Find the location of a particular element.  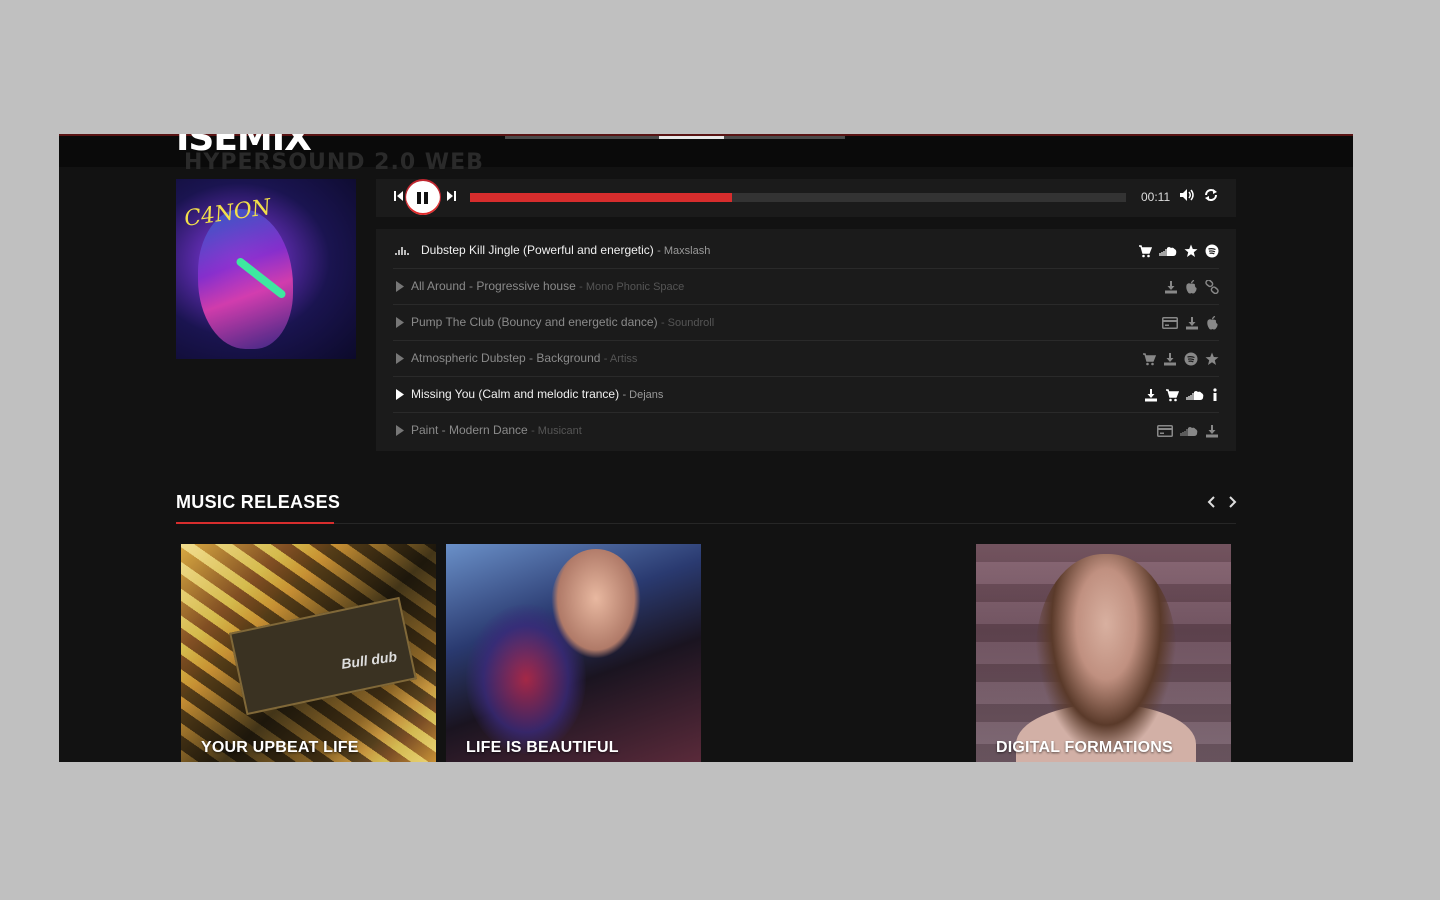

chevron-right-icon is located at coordinates (1233, 502).